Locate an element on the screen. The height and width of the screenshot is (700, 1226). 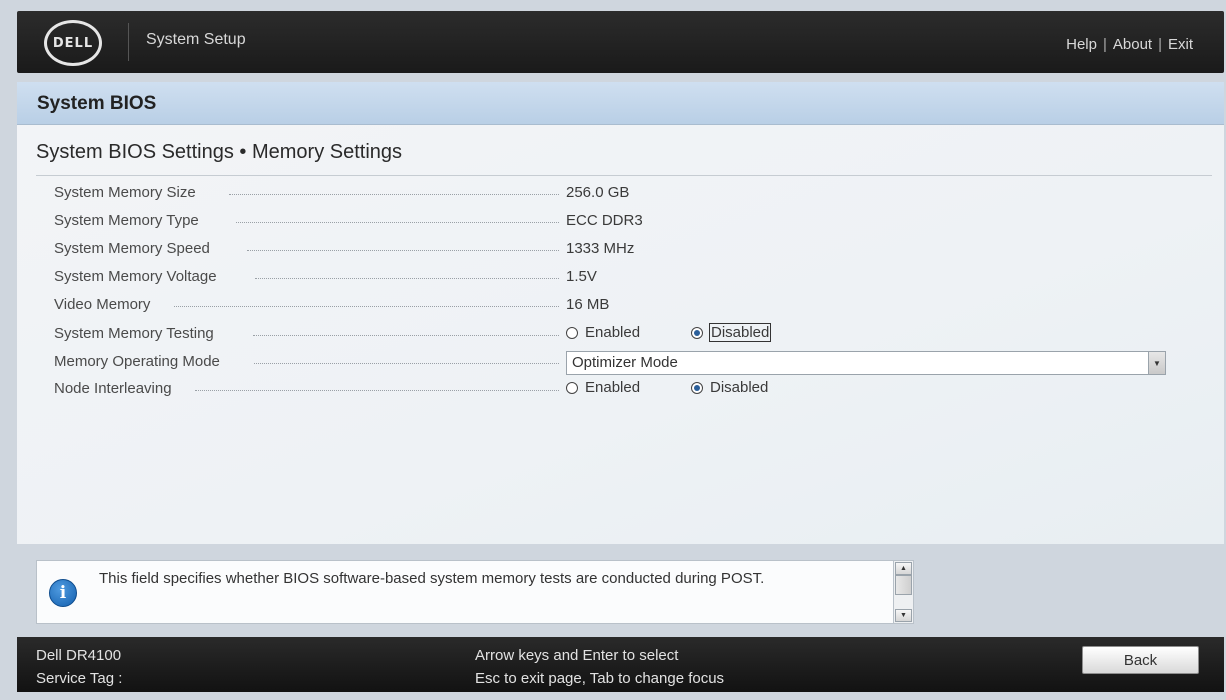
setting-row-memory-size: System Memory Size 256.0 GB is located at coordinates (629, 194).